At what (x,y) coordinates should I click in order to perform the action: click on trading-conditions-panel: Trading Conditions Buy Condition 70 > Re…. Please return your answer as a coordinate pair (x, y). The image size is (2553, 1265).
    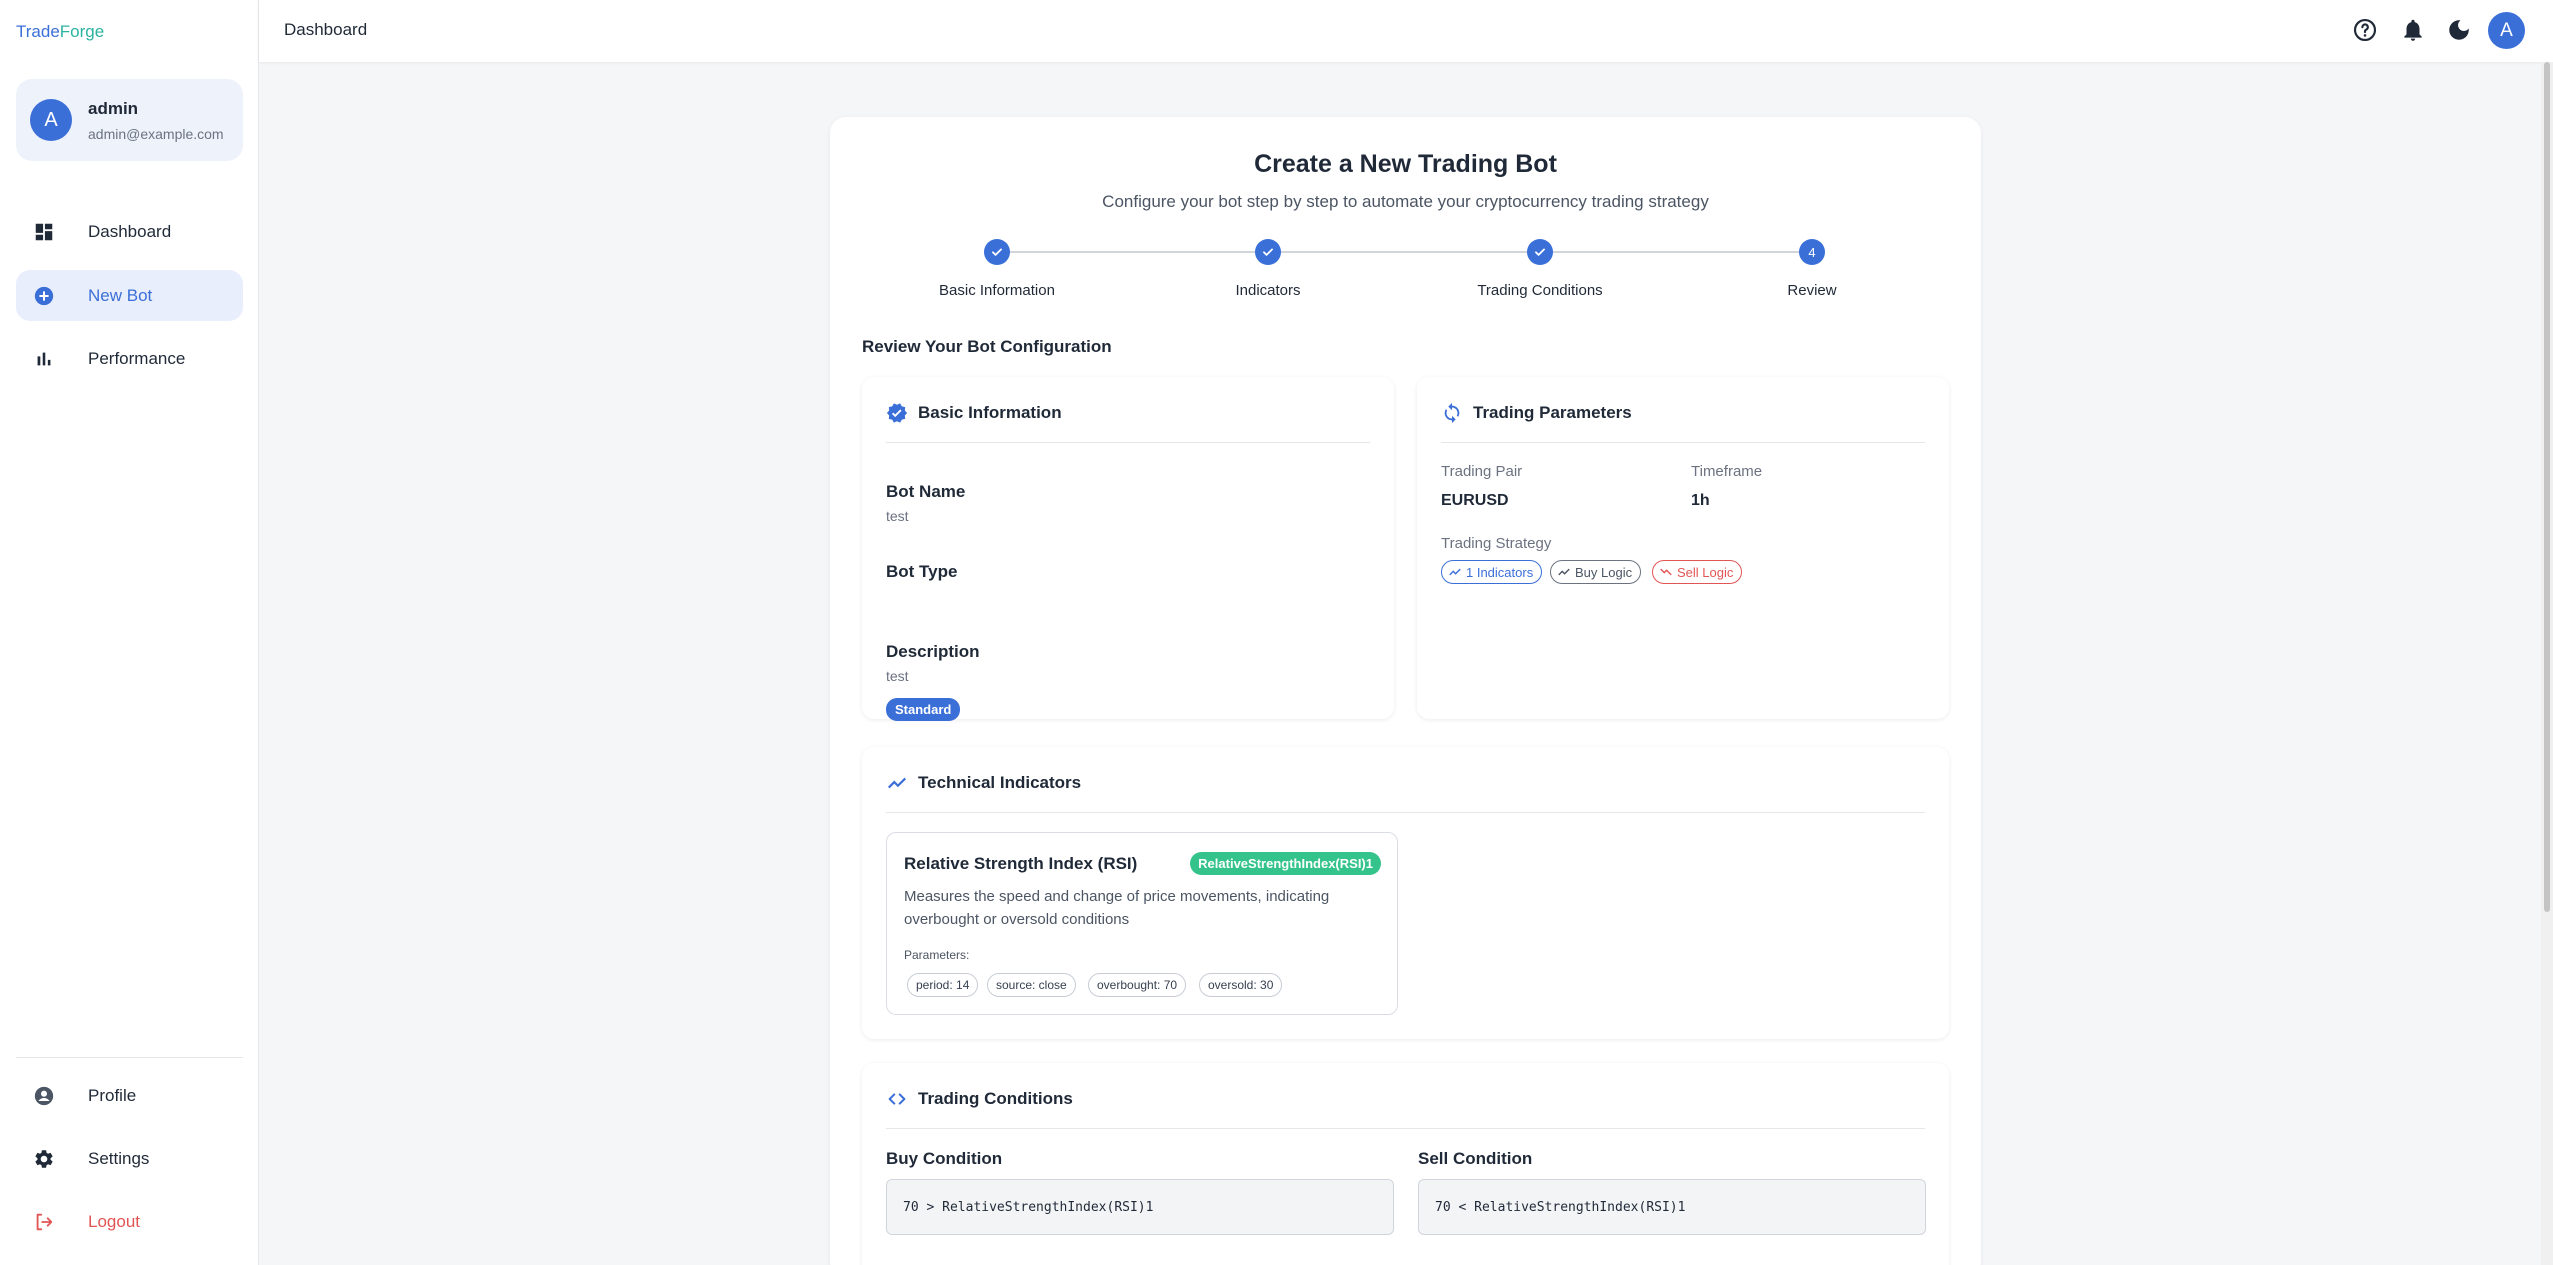
    Looking at the image, I should click on (1405, 1164).